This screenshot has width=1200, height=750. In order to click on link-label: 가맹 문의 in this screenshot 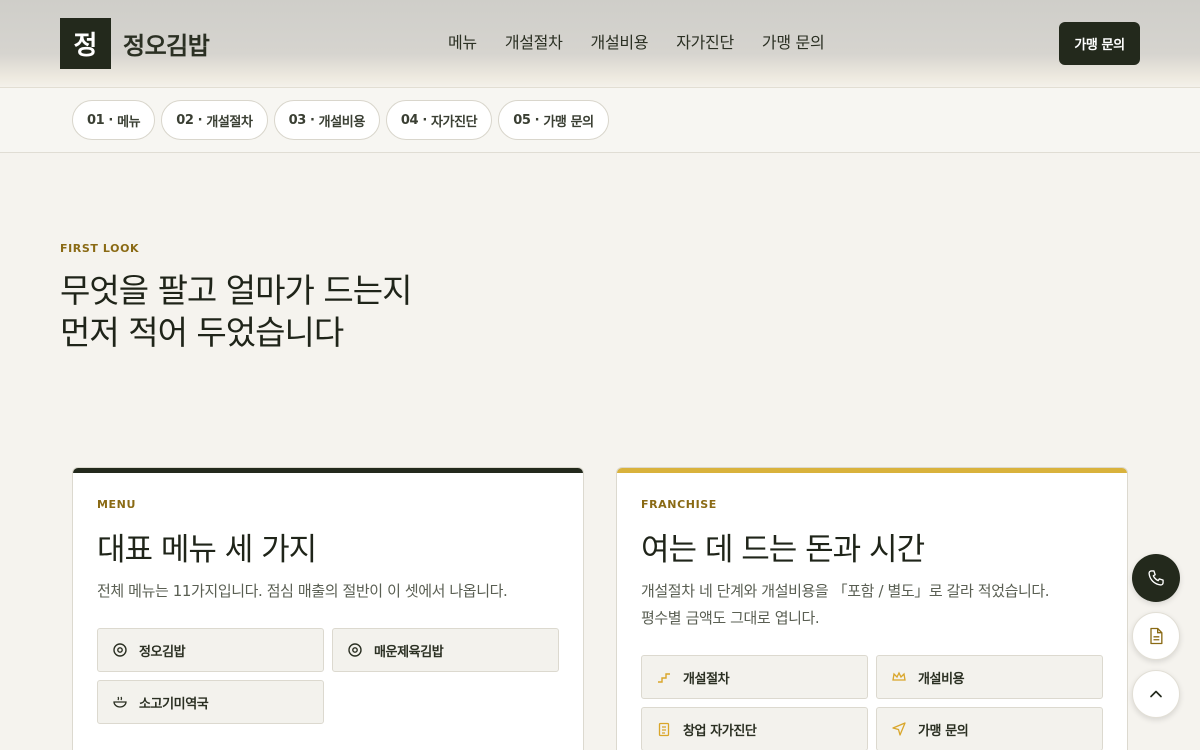, I will do `click(943, 731)`.